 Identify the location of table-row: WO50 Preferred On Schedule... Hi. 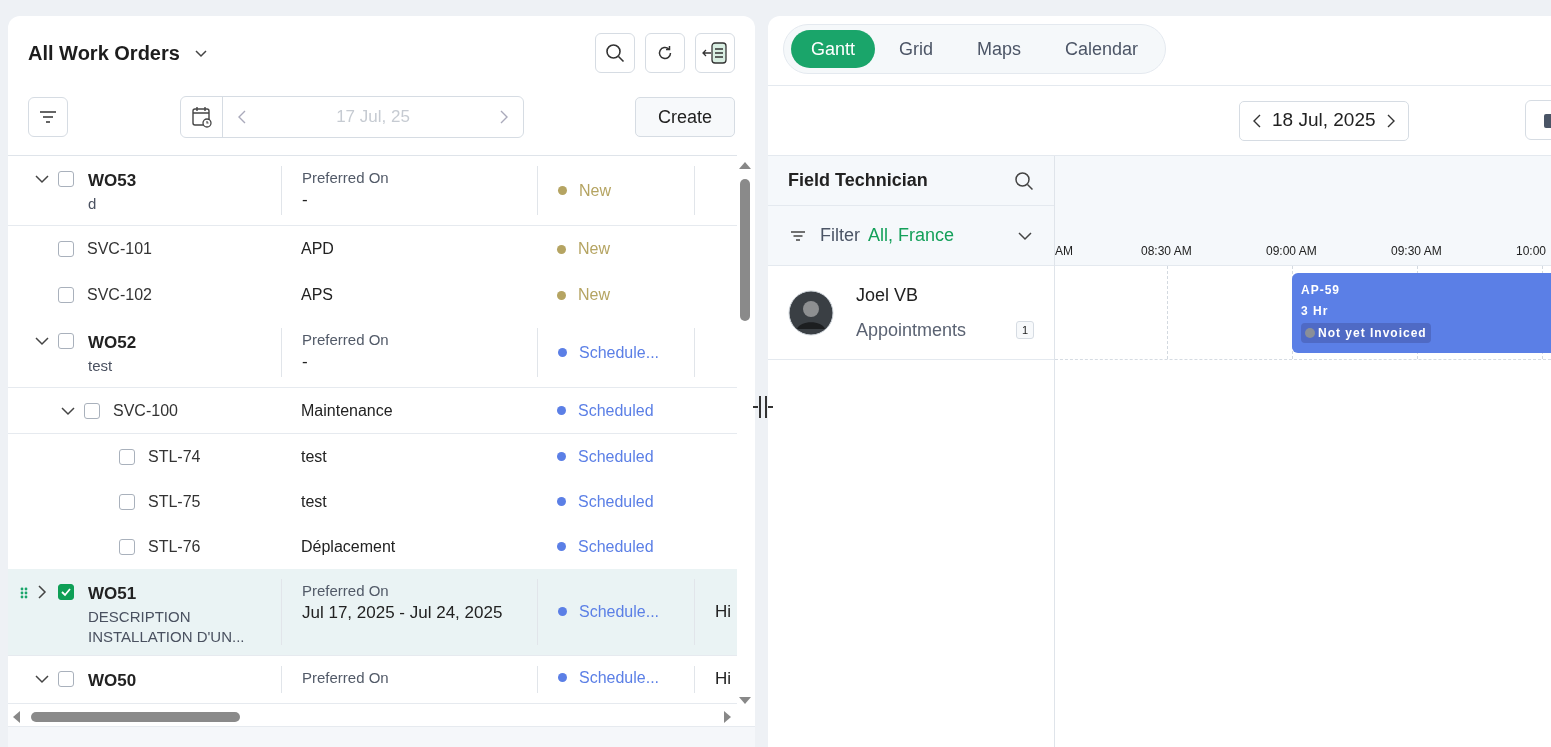
(372, 679).